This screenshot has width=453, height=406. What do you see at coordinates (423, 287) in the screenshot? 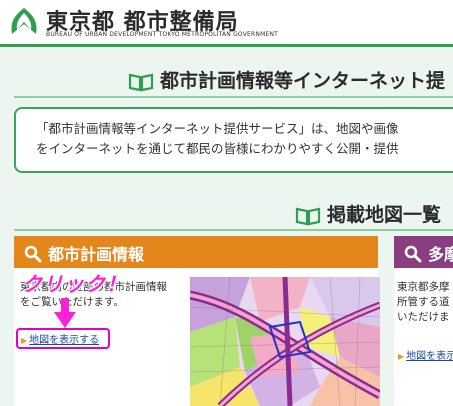
I see `desc-line: 東京都多摩` at bounding box center [423, 287].